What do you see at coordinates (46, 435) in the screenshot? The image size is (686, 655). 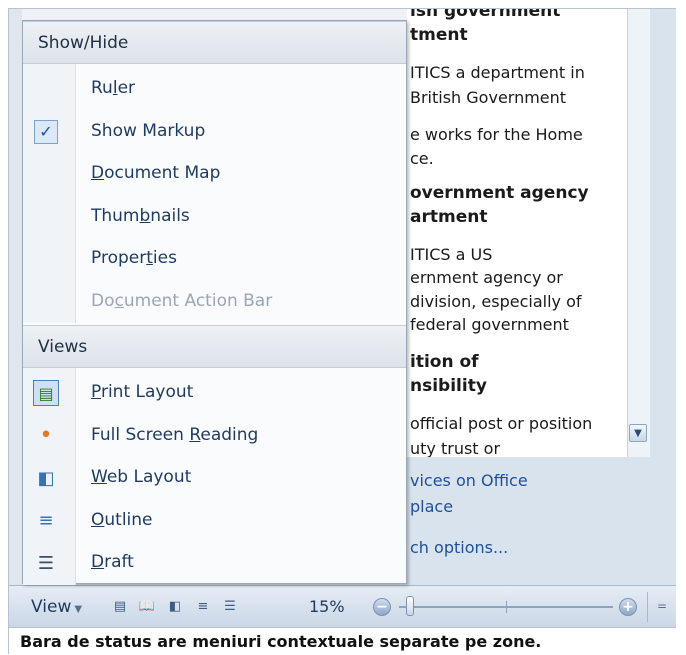 I see `full-screen-reading-icon: •` at bounding box center [46, 435].